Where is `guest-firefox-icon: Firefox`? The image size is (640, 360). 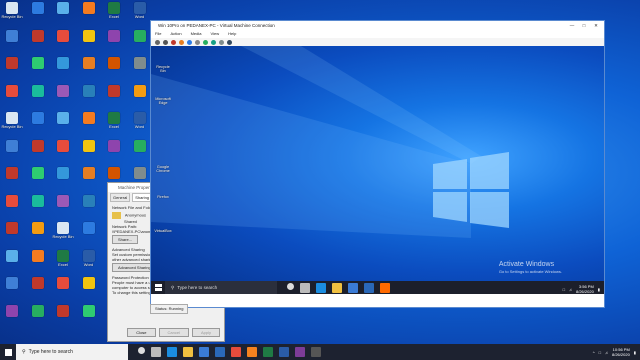 guest-firefox-icon: Firefox is located at coordinates (163, 190).